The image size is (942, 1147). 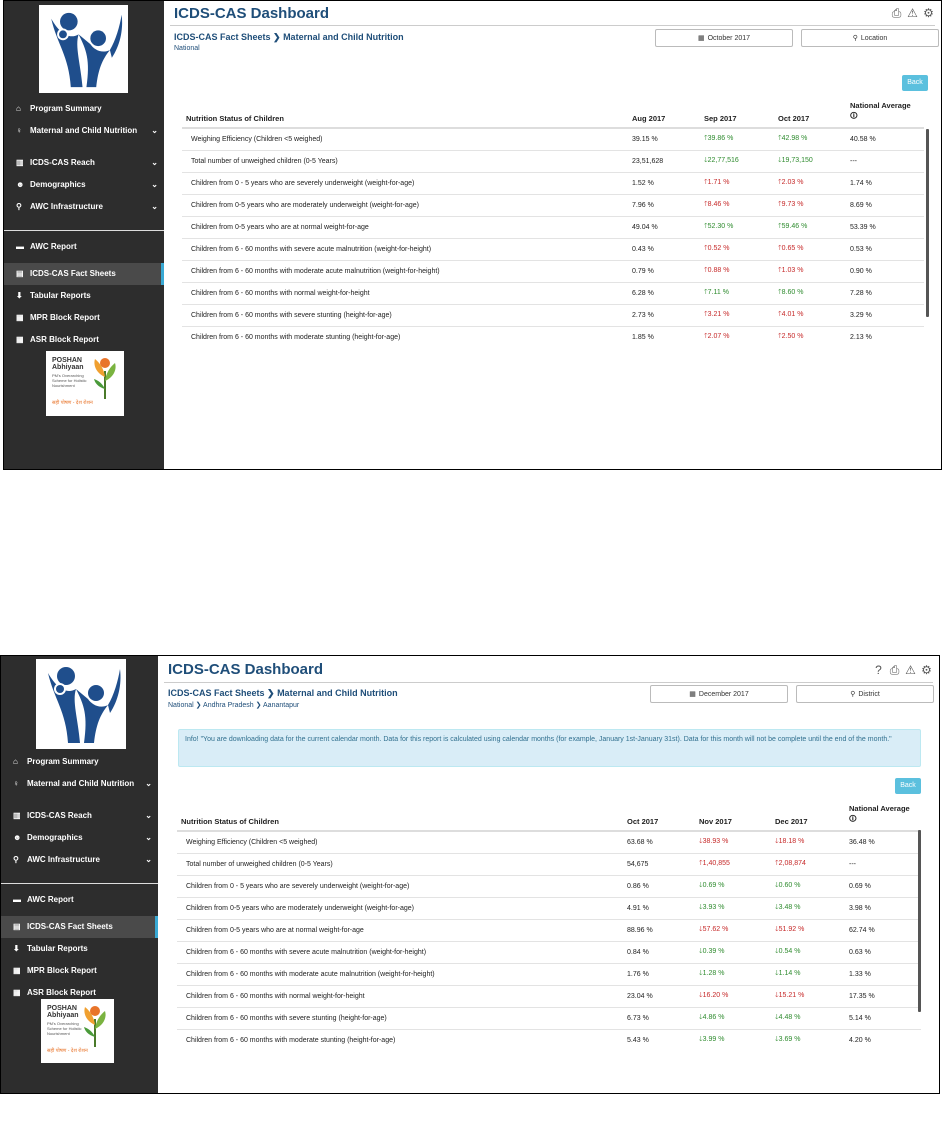 I want to click on location-picker: ⚲ District, so click(x=865, y=694).